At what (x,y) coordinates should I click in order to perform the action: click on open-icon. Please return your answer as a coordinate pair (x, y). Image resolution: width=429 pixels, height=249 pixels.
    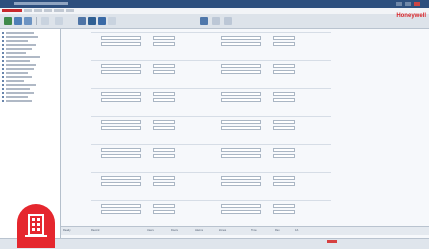
    Looking at the image, I should click on (8, 21).